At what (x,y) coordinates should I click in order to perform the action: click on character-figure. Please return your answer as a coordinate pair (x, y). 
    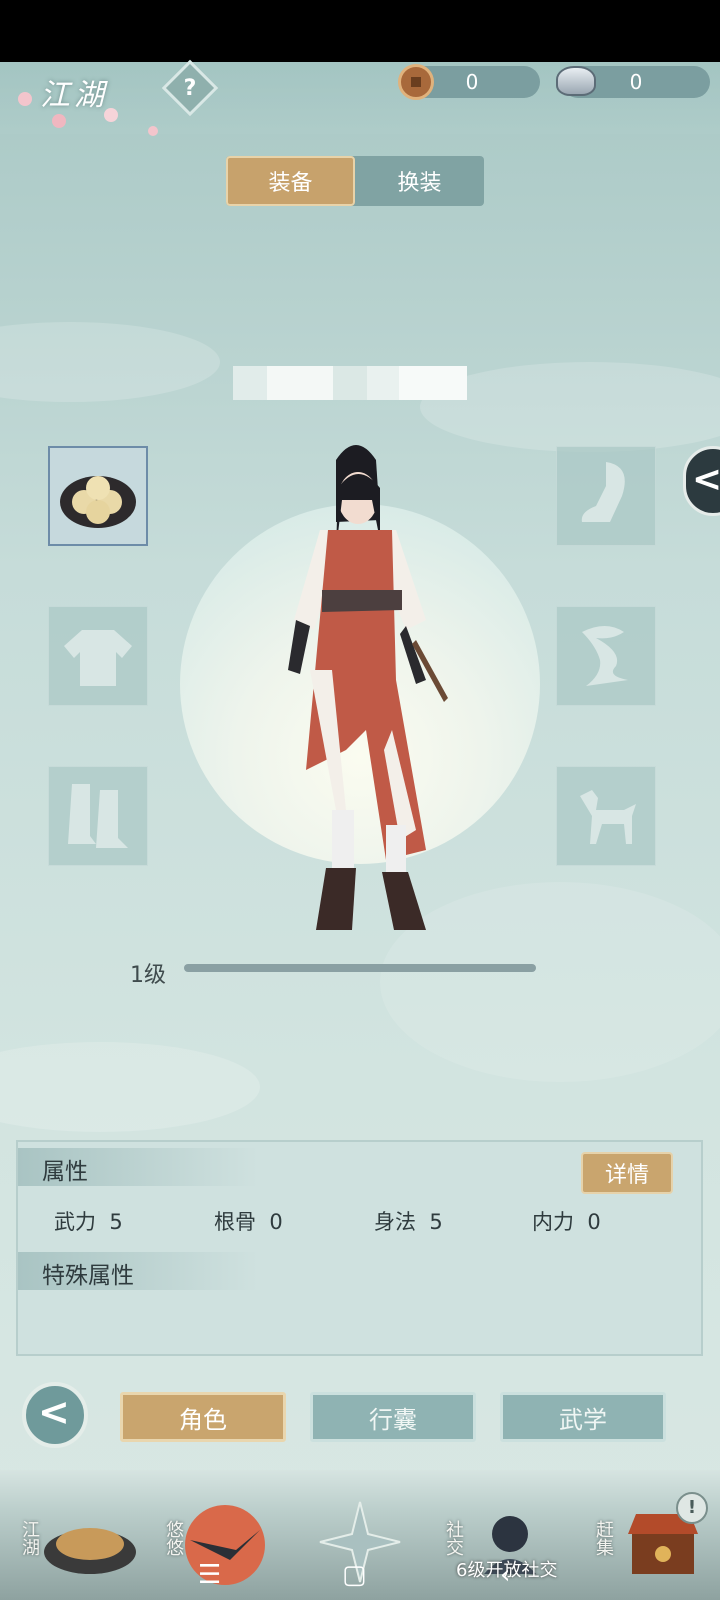
    Looking at the image, I should click on (368, 687).